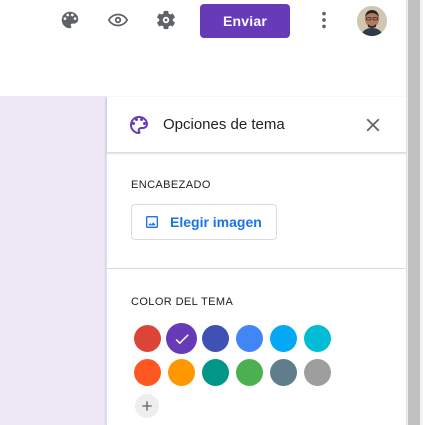 The width and height of the screenshot is (423, 425). I want to click on theme-panel-header: Opciones de tema, so click(257, 125).